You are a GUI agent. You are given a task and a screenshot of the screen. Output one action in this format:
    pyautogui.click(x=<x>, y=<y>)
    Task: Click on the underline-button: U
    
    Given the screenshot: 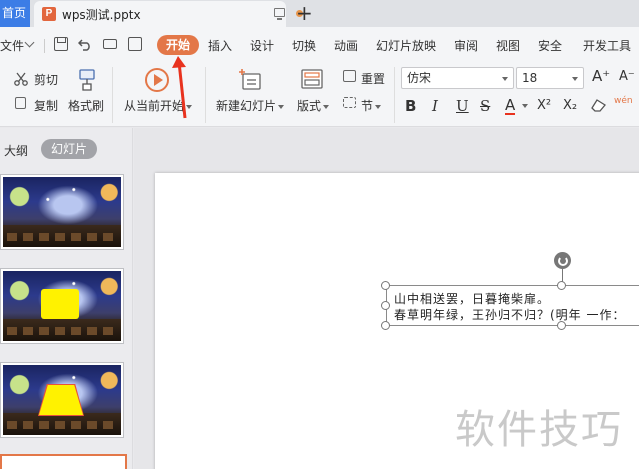 What is the action you would take?
    pyautogui.click(x=462, y=106)
    